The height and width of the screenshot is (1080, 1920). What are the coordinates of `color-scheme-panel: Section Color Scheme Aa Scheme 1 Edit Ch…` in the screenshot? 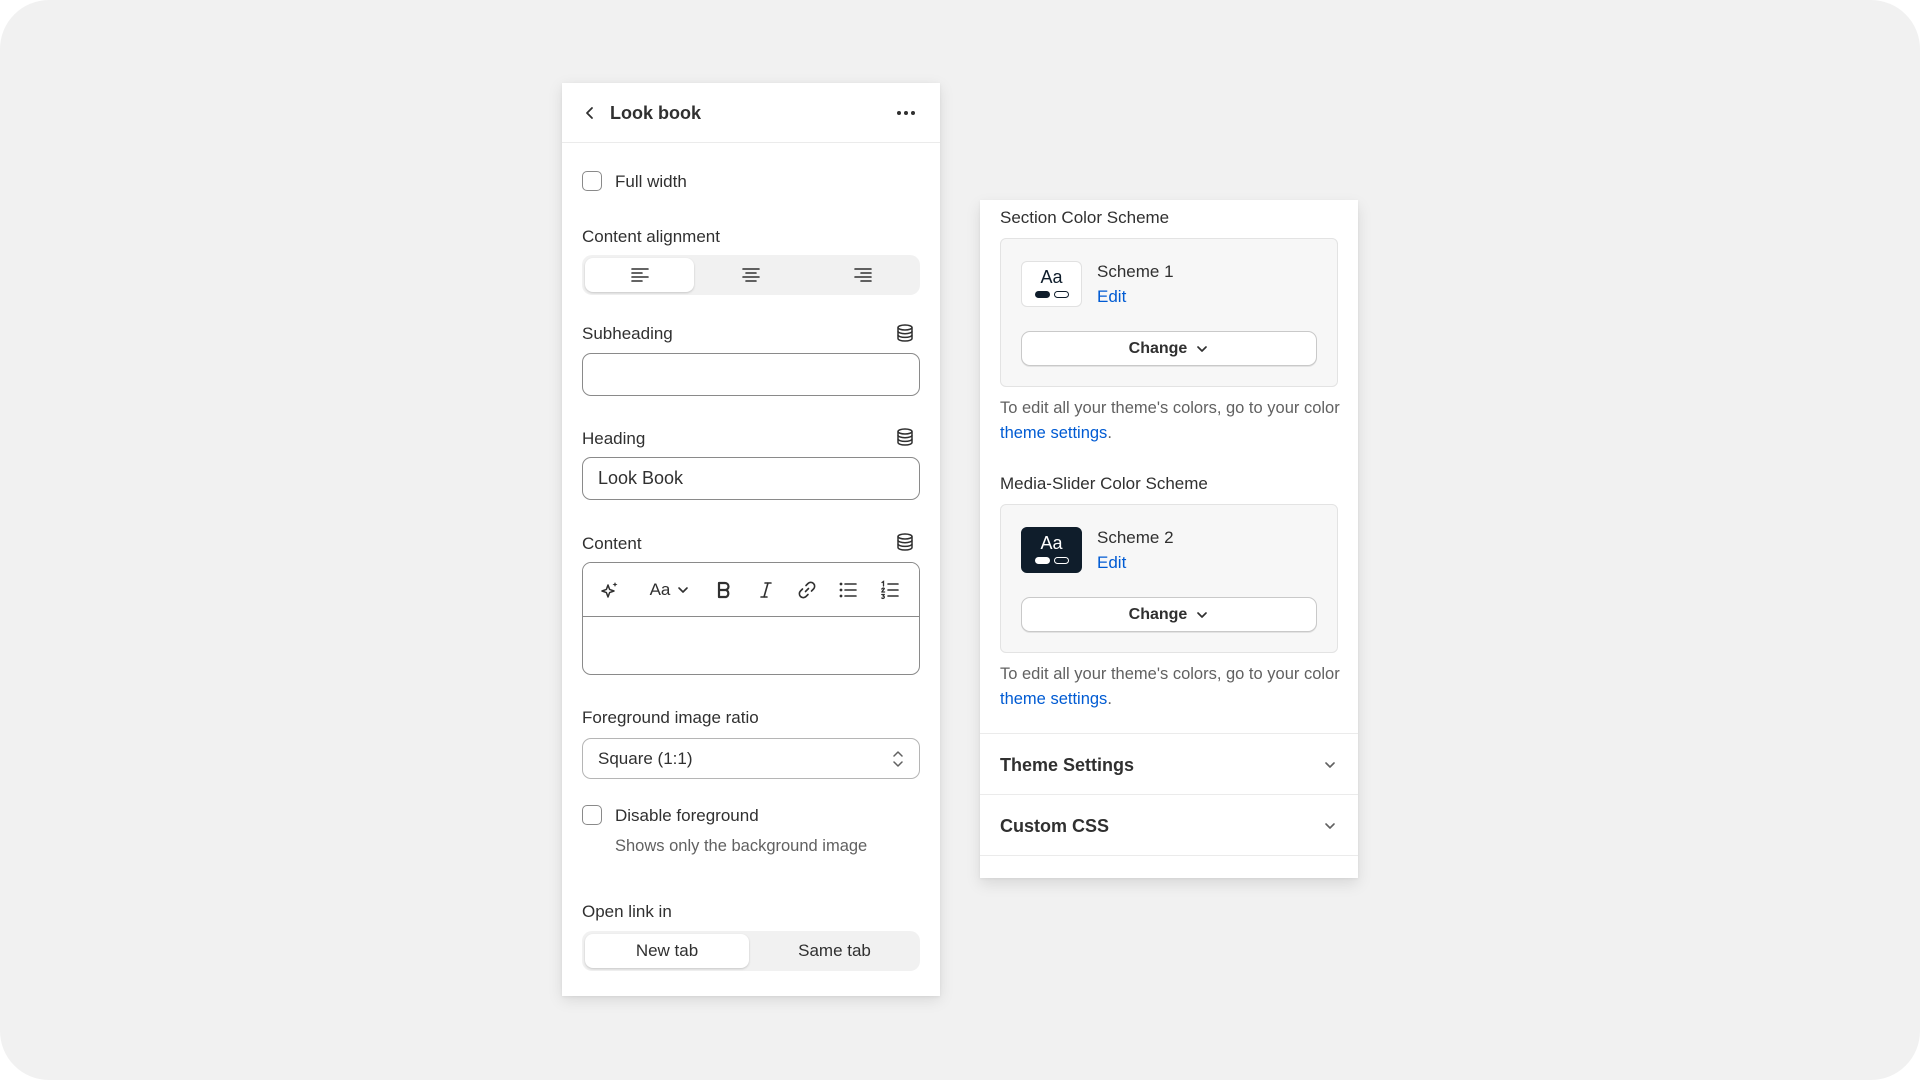 It's located at (1169, 539).